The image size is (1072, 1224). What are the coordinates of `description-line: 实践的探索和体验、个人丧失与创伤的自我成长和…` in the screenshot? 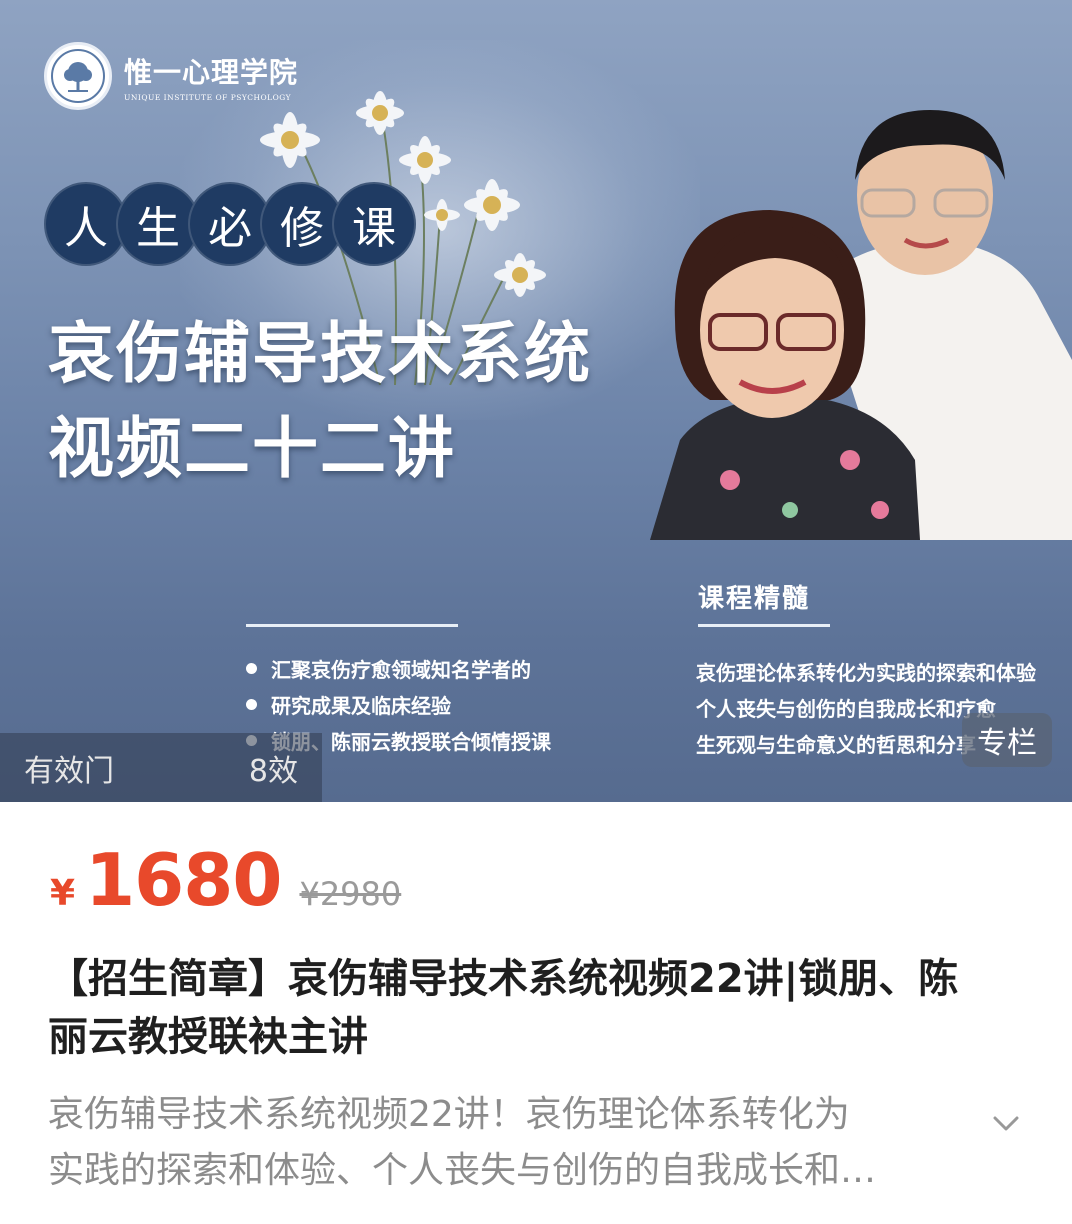 It's located at (462, 1170).